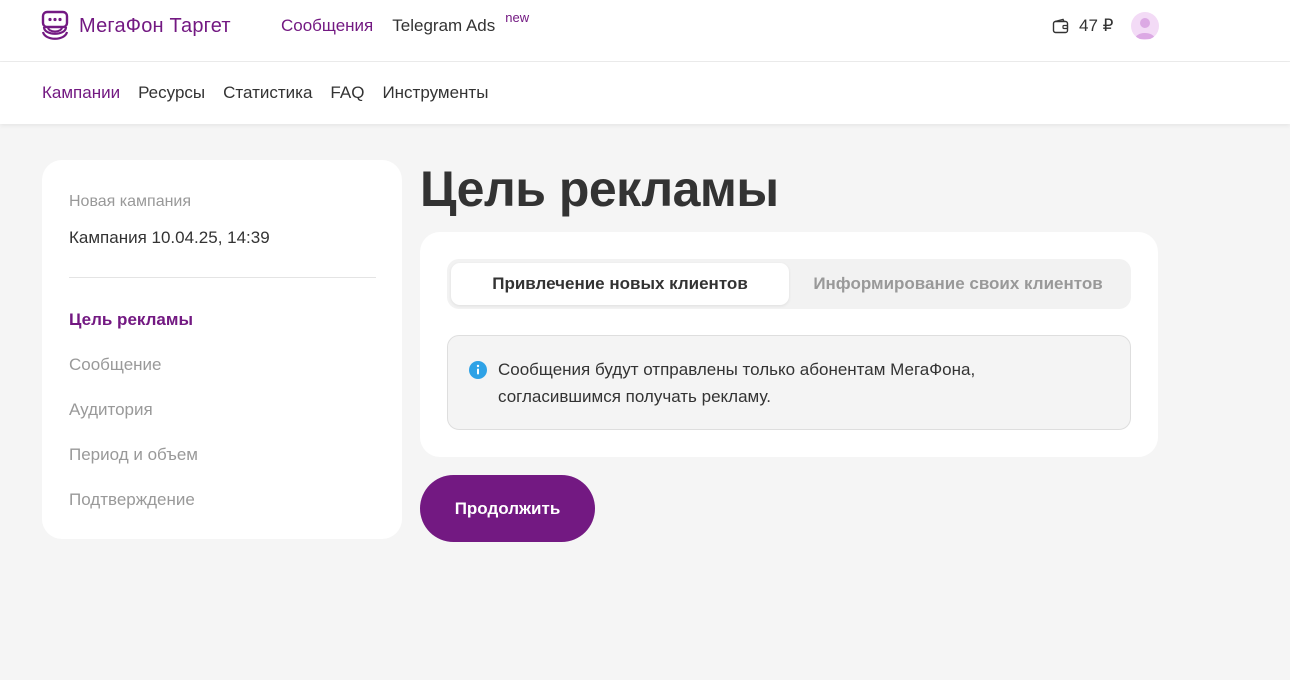  What do you see at coordinates (222, 277) in the screenshot?
I see `divider` at bounding box center [222, 277].